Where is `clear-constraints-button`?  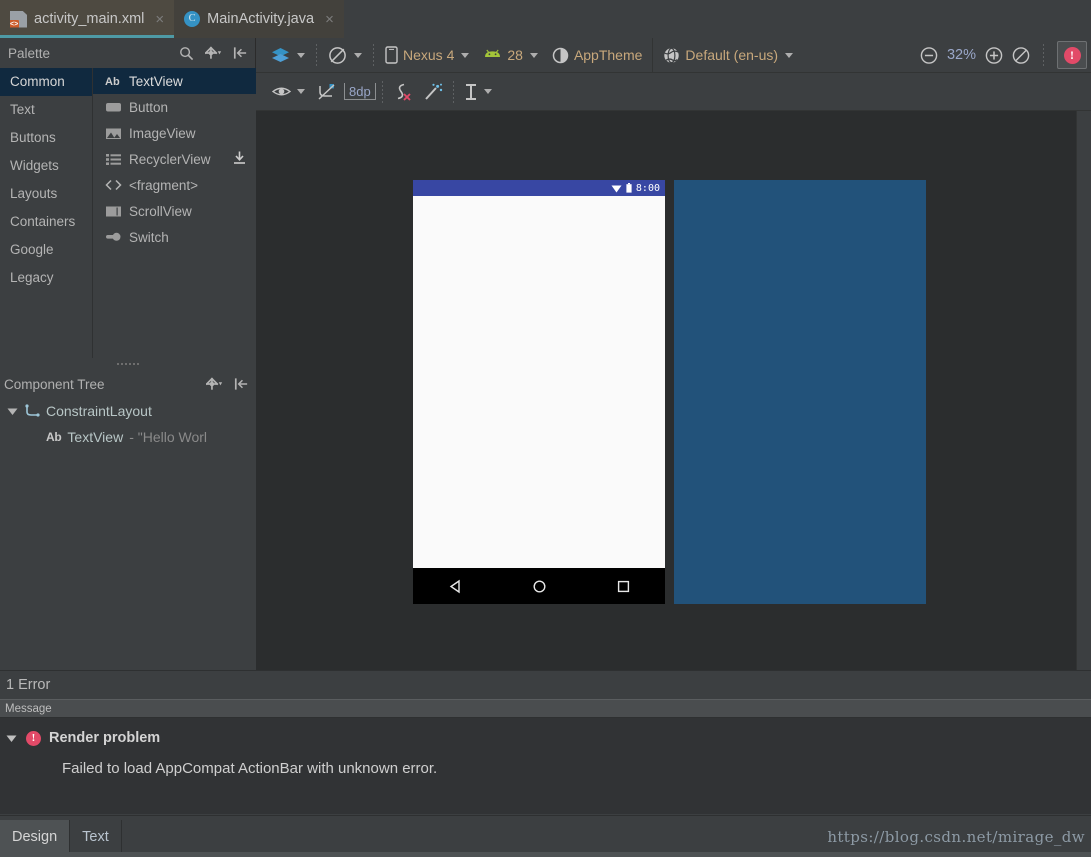
clear-constraints-button is located at coordinates (402, 92).